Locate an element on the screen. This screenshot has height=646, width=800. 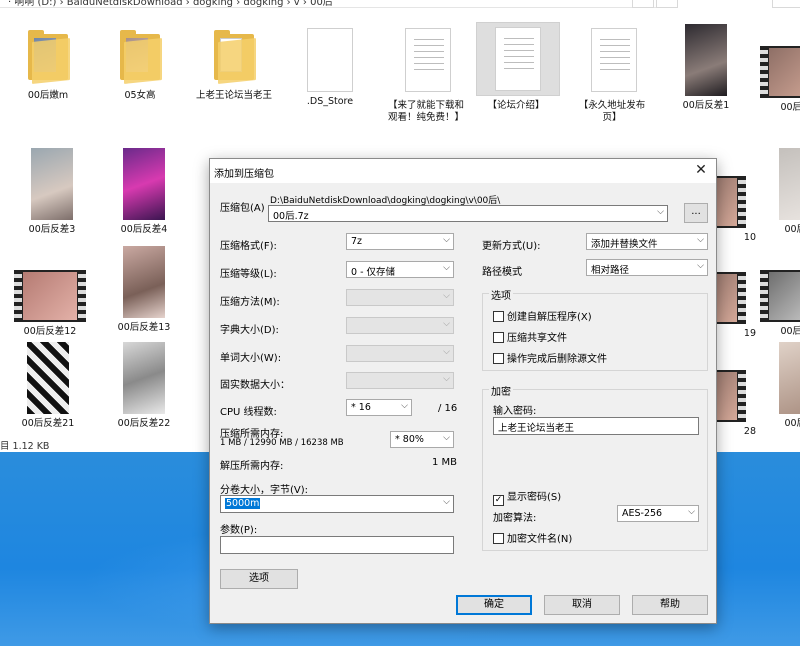
sfx-checkbox: 创建自解压程序(X) is located at coordinates (542, 315).